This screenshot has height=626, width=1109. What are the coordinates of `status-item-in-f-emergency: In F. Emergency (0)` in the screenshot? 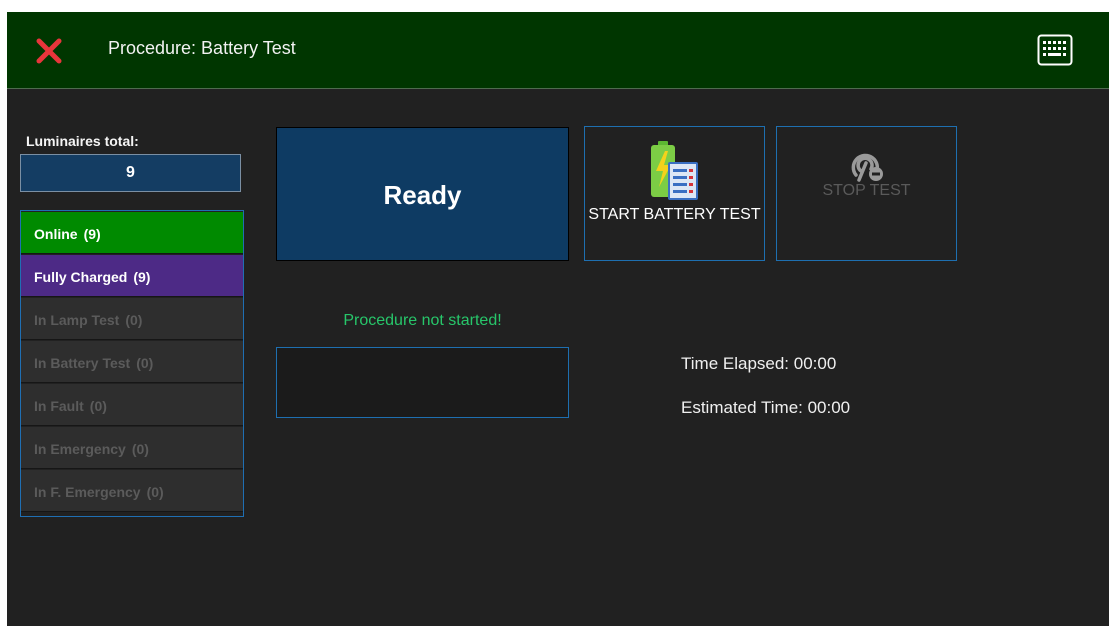 It's located at (132, 491).